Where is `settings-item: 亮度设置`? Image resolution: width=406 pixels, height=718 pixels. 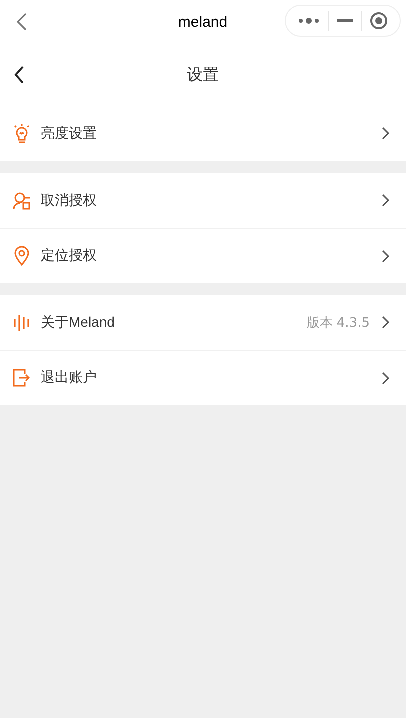 settings-item: 亮度设置 is located at coordinates (203, 133).